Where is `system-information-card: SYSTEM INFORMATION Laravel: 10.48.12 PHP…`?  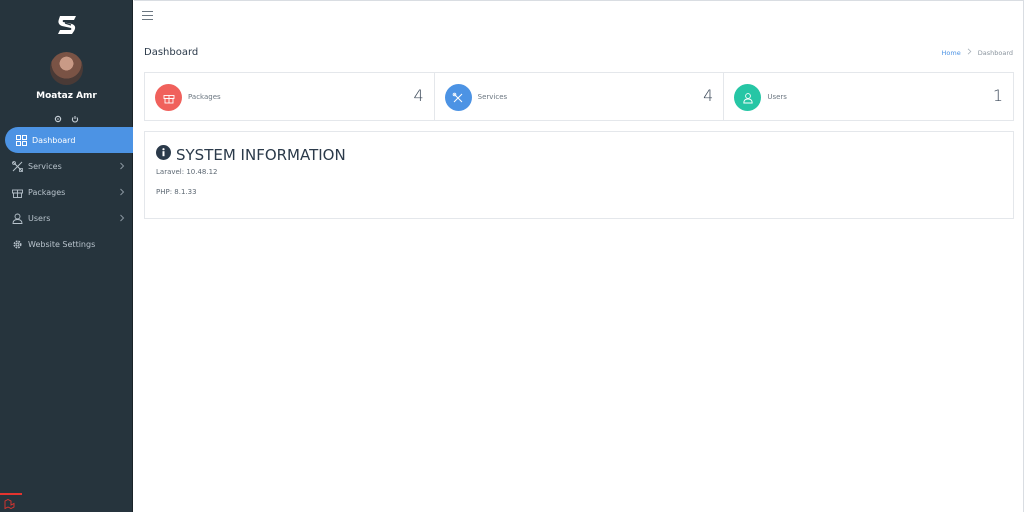
system-information-card: SYSTEM INFORMATION Laravel: 10.48.12 PHP… is located at coordinates (579, 175).